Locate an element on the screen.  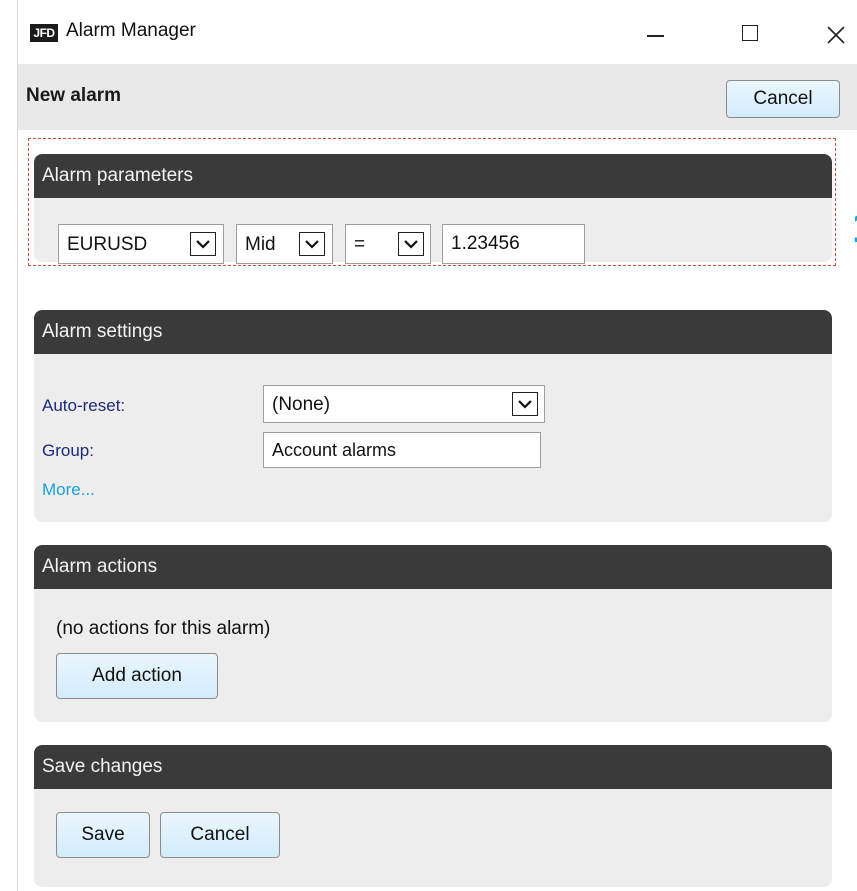
symbol-value: EURUSD is located at coordinates (107, 244).